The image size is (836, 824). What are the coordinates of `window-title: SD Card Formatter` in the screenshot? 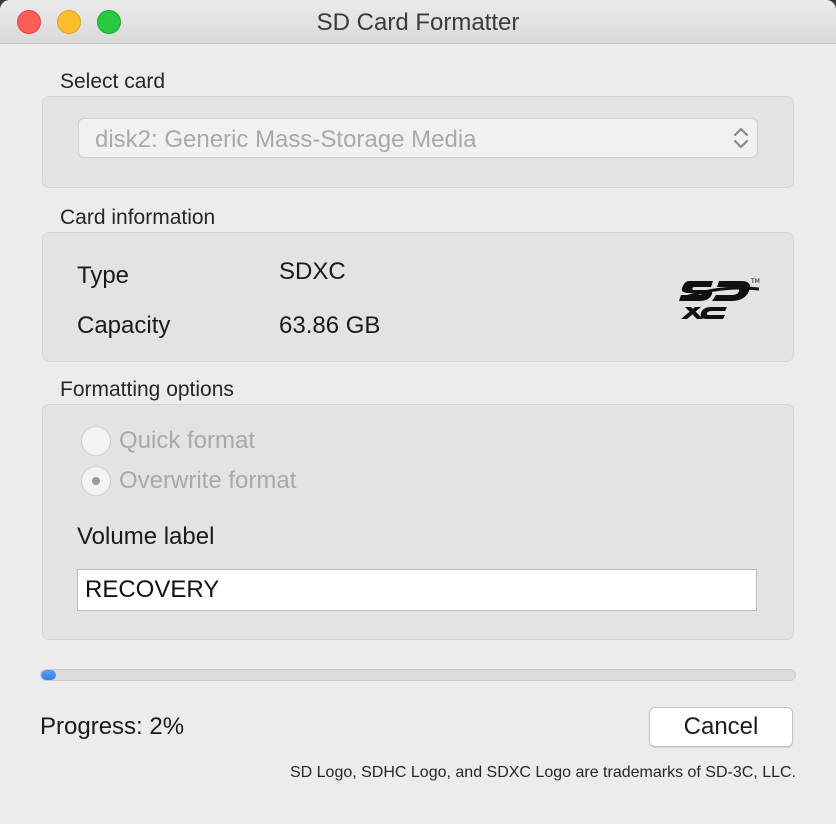 It's located at (418, 22).